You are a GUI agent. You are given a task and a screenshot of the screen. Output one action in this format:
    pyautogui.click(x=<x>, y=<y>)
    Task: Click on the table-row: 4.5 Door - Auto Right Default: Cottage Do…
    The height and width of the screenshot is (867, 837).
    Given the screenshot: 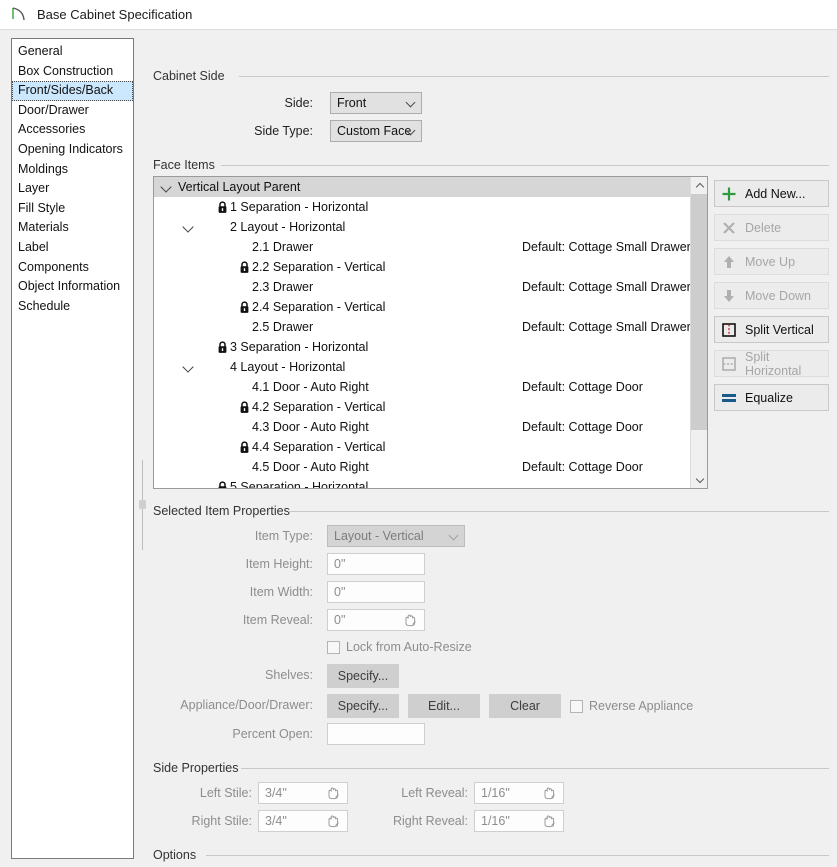 What is the action you would take?
    pyautogui.click(x=430, y=467)
    